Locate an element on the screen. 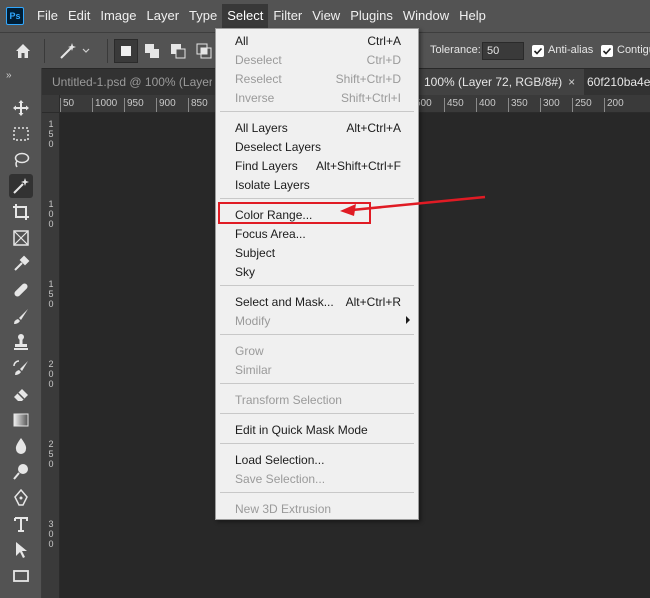 The height and width of the screenshot is (598, 650). dodge-tool is located at coordinates (21, 472).